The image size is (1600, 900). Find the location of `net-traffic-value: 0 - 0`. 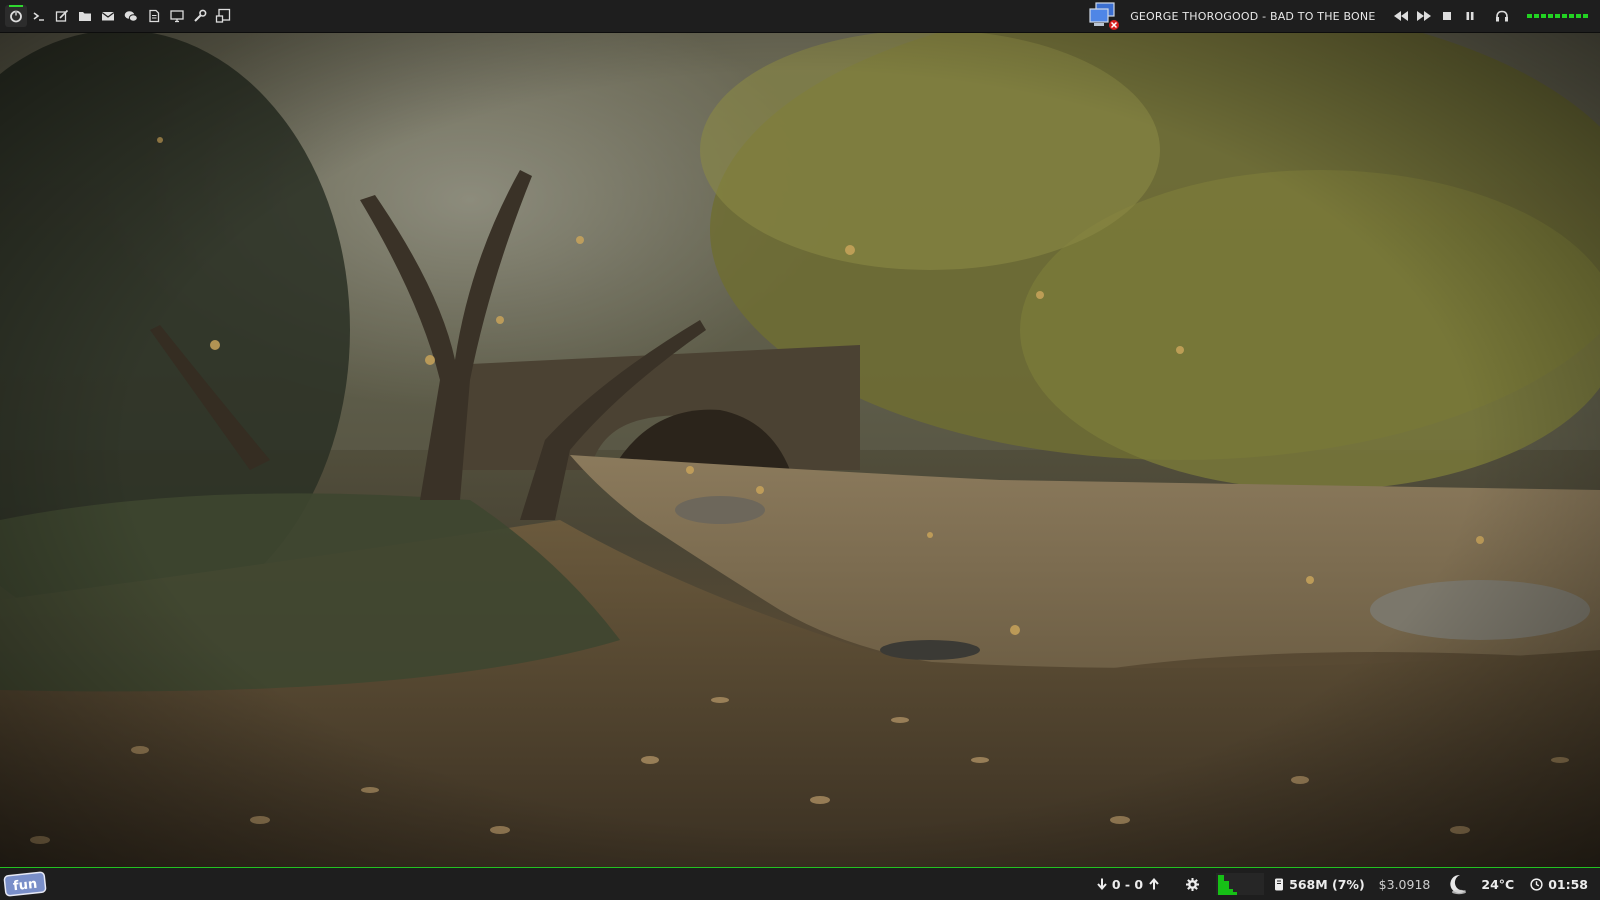

net-traffic-value: 0 - 0 is located at coordinates (1127, 884).